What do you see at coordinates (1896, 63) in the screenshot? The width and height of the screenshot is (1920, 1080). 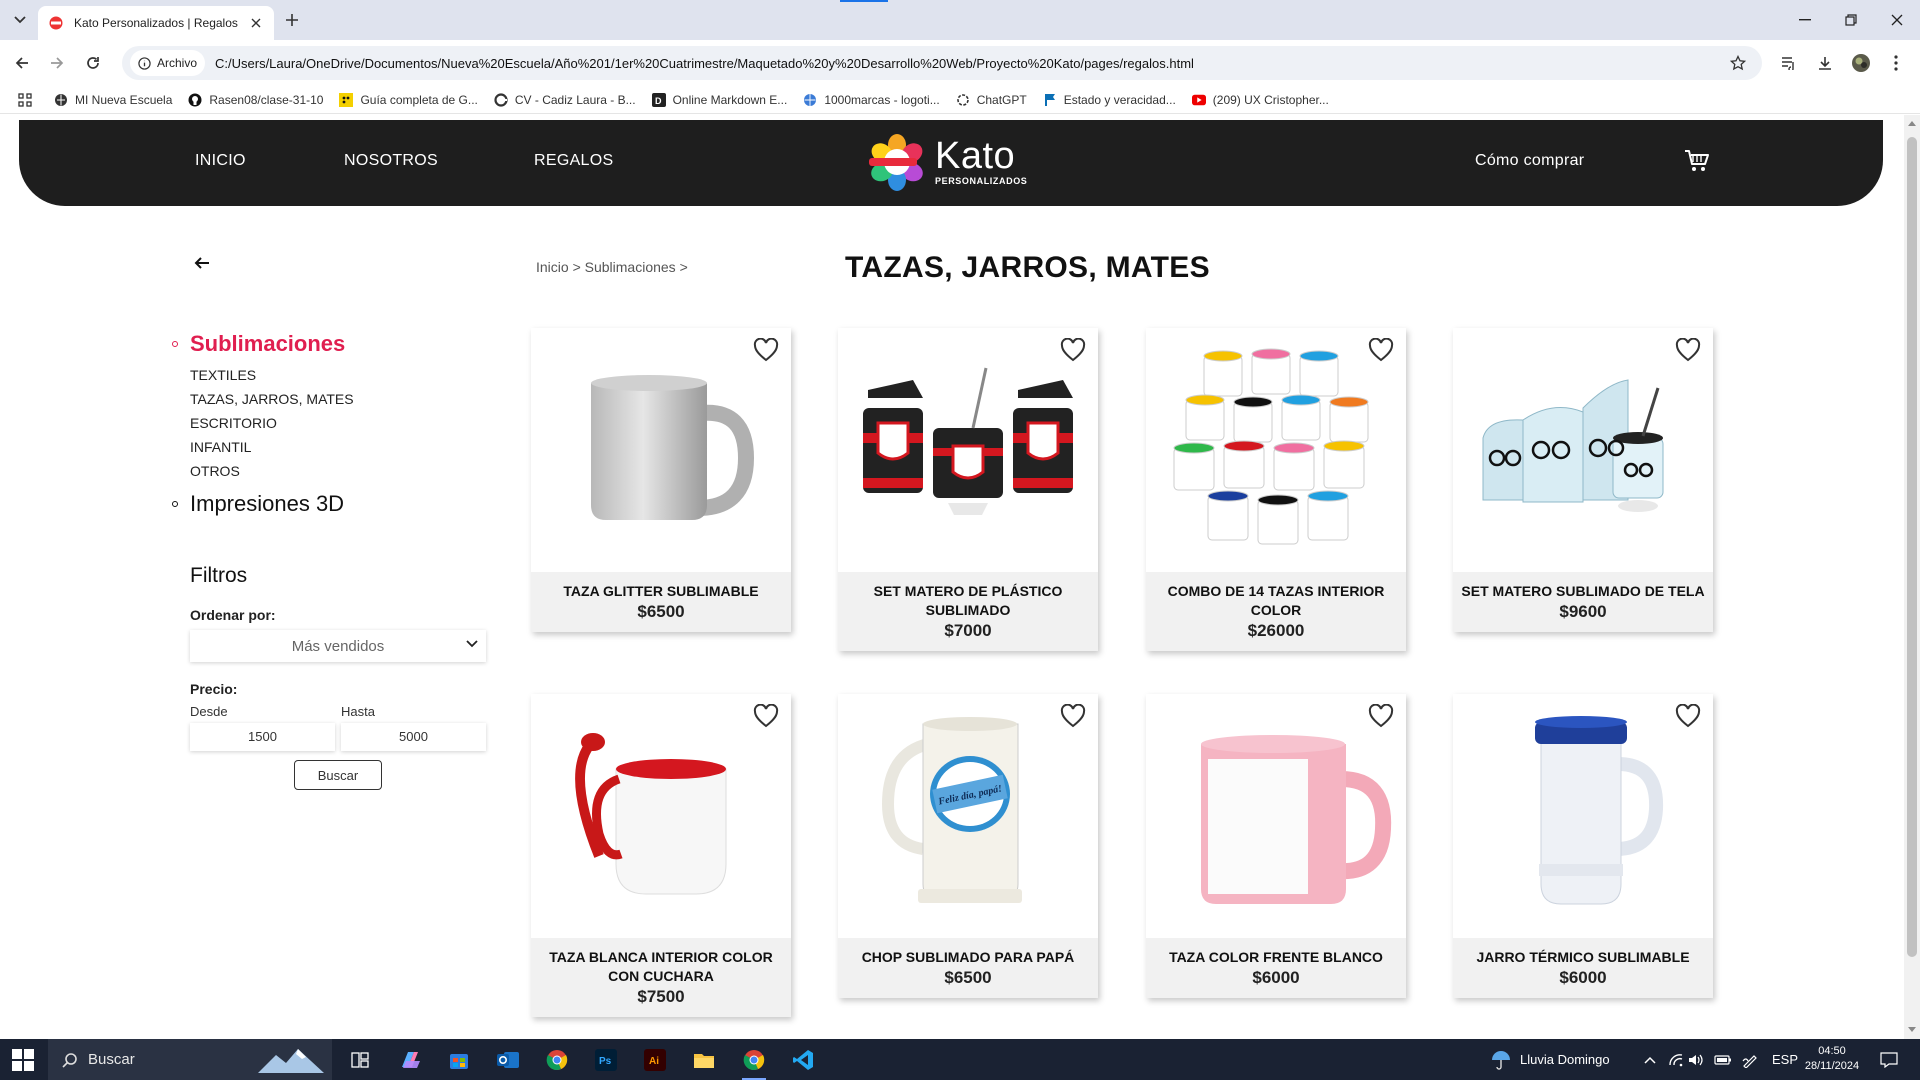 I see `browser-menu-icon` at bounding box center [1896, 63].